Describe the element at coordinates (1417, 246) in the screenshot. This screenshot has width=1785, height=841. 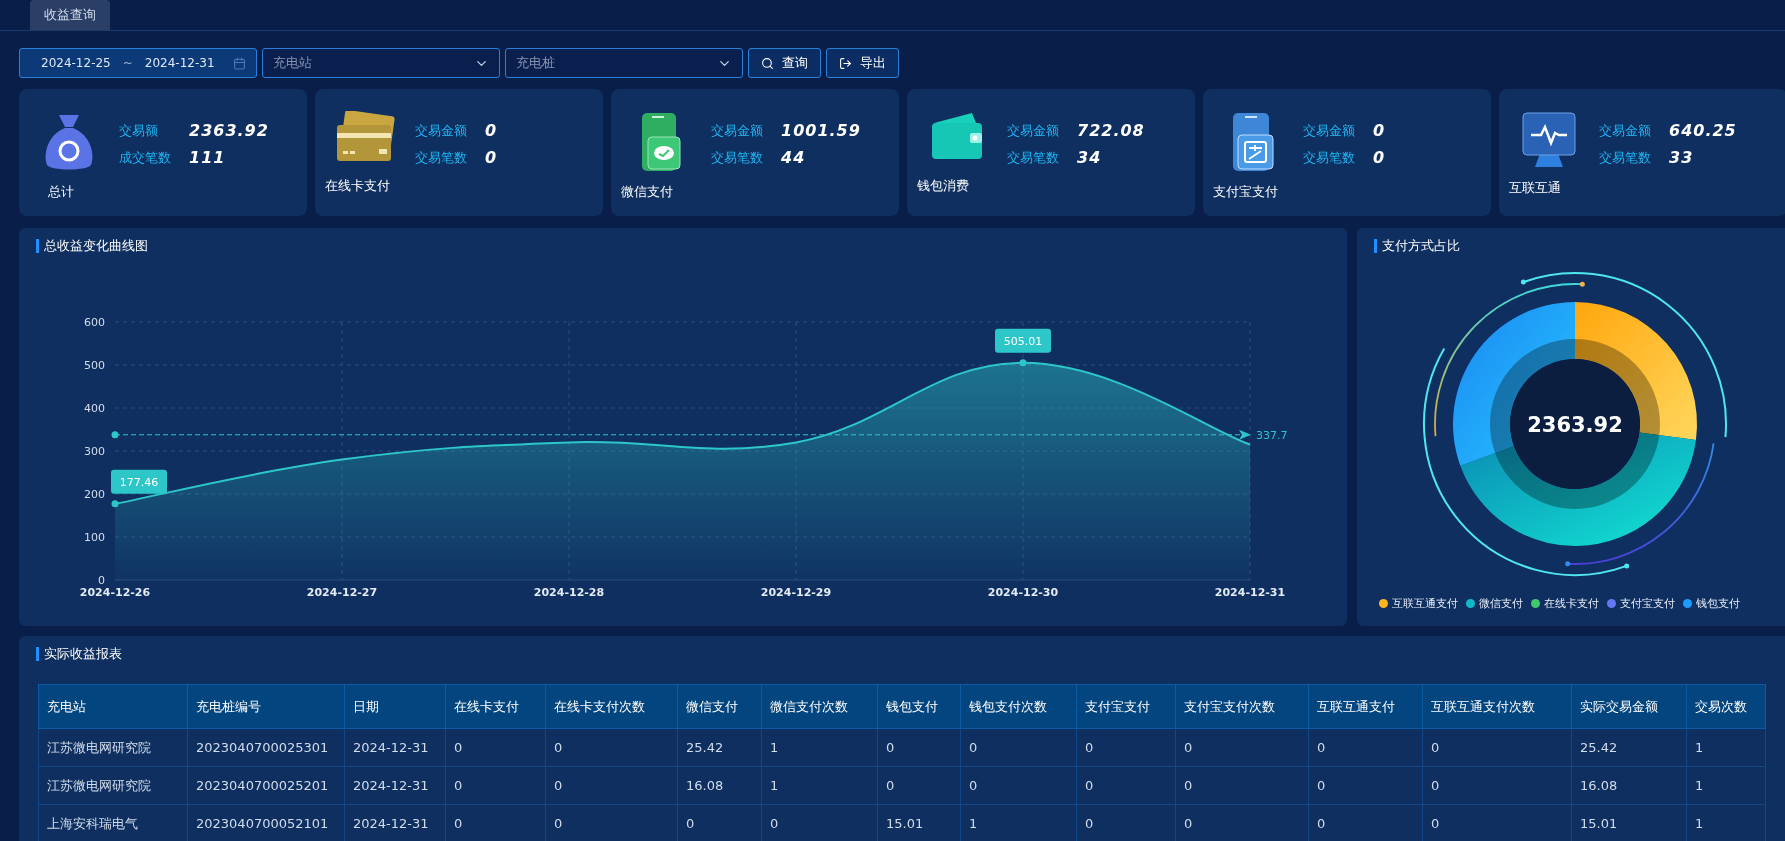
I see `panel-title: 支付方式占比` at that location.